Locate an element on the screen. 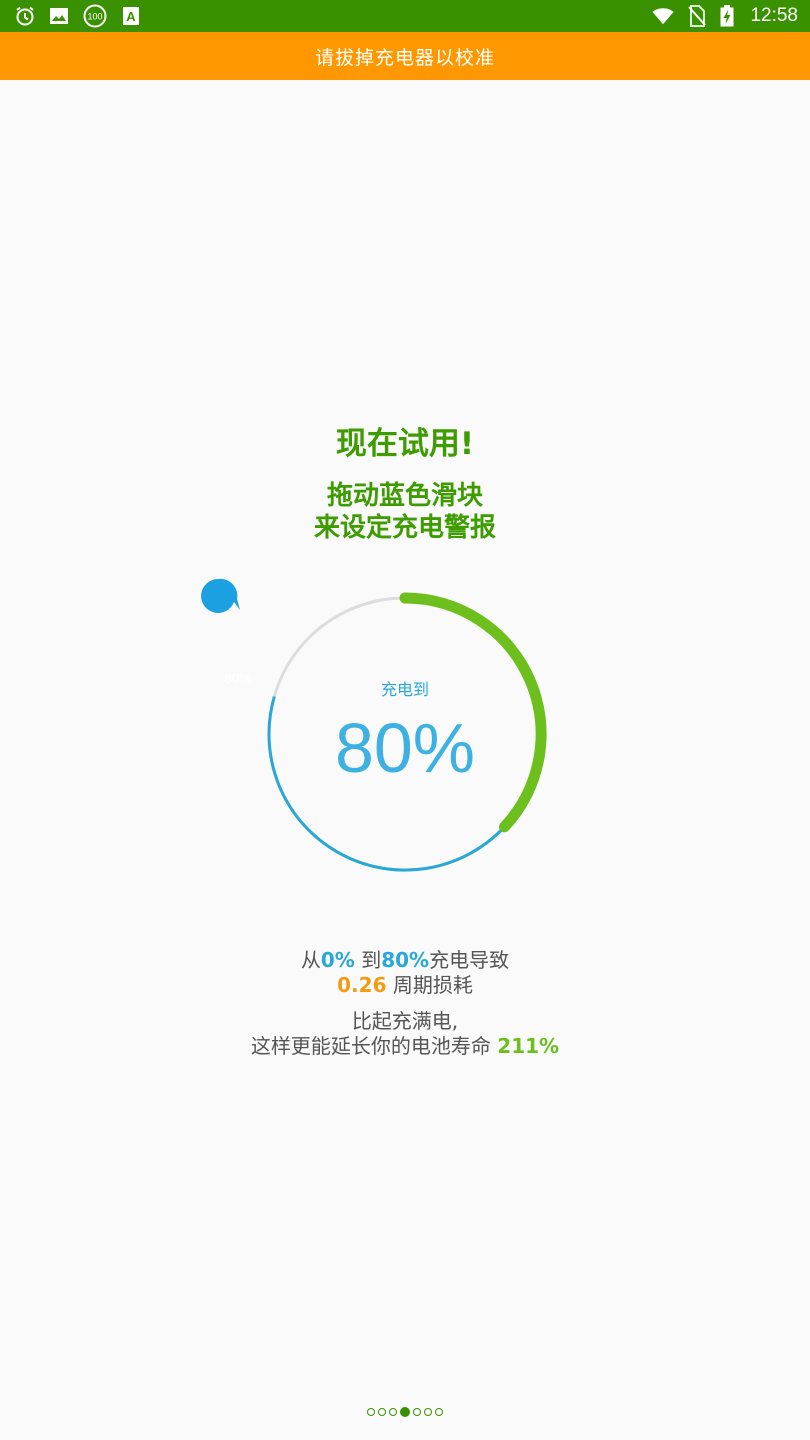  page-indicator is located at coordinates (405, 1412).